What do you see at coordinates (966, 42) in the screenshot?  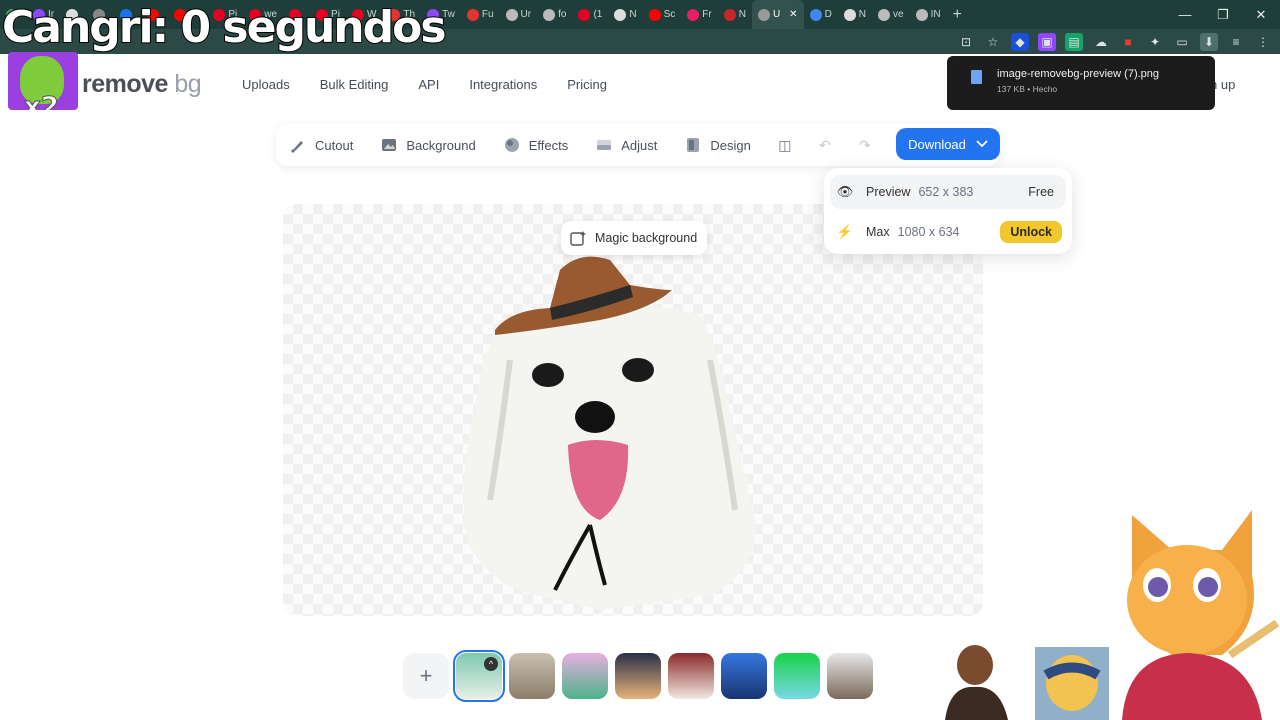 I see `install-icon: ⊡` at bounding box center [966, 42].